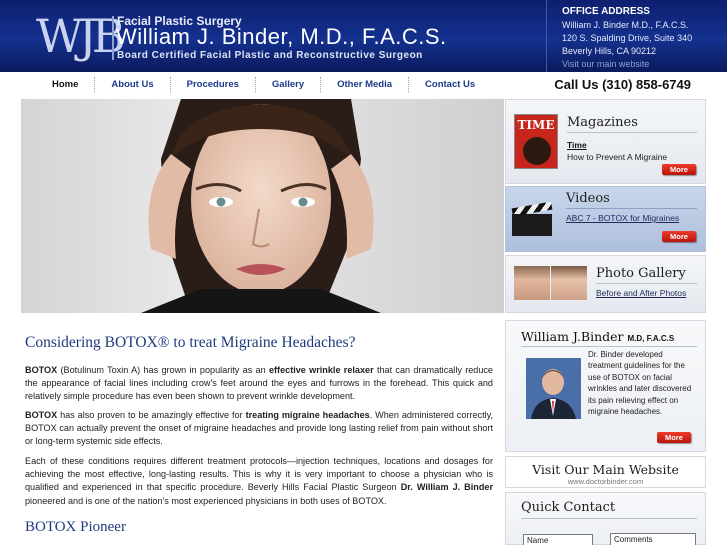 This screenshot has height=545, width=727. Describe the element at coordinates (609, 346) in the screenshot. I see `doctor-divider` at that location.